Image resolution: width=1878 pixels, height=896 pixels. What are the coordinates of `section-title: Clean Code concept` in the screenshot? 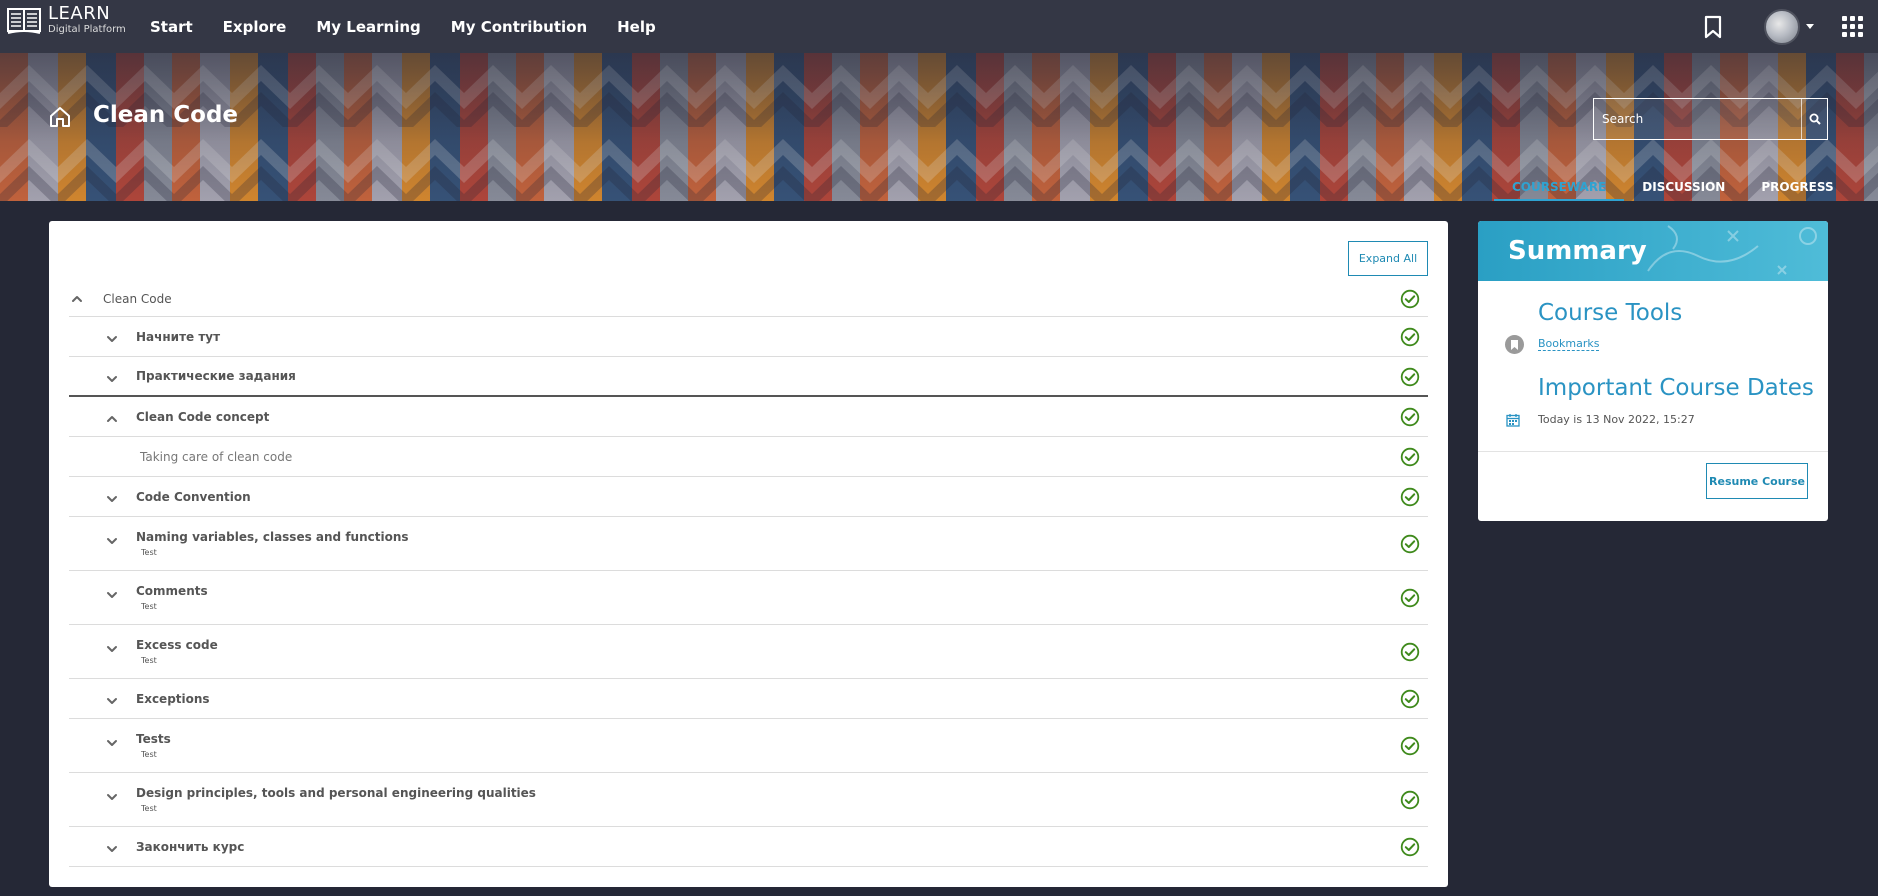 It's located at (203, 416).